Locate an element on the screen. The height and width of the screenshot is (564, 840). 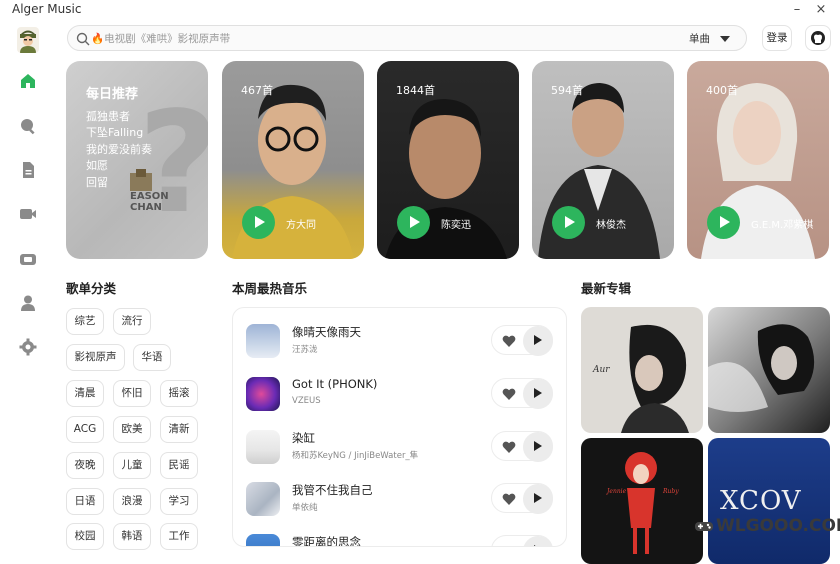
album-cover is located at coordinates (769, 370).